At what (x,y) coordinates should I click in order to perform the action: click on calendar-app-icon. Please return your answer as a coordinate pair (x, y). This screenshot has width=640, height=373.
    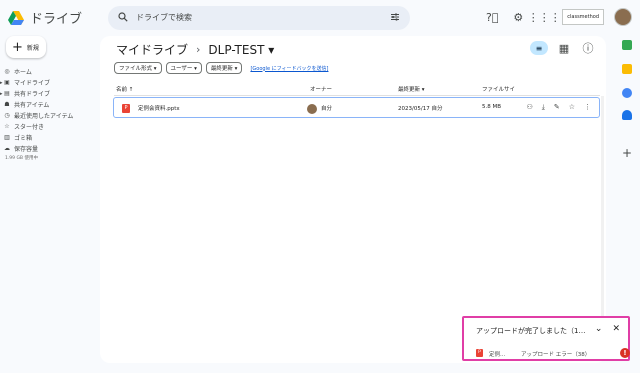
    Looking at the image, I should click on (627, 45).